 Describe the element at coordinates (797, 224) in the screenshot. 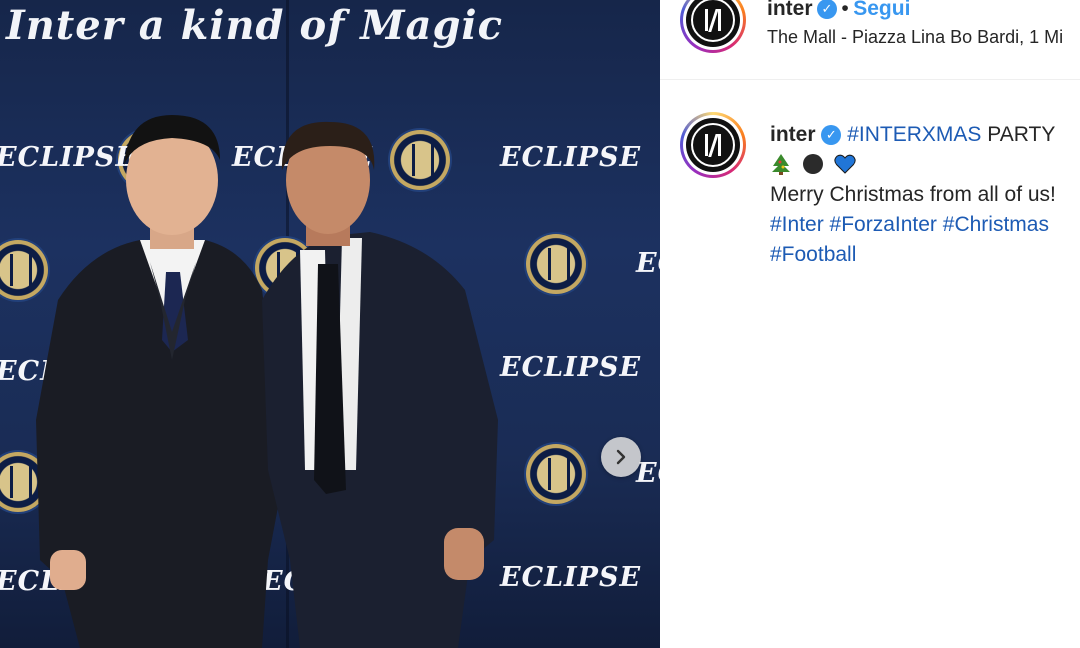

I see `hashtag-link: #Inter` at that location.